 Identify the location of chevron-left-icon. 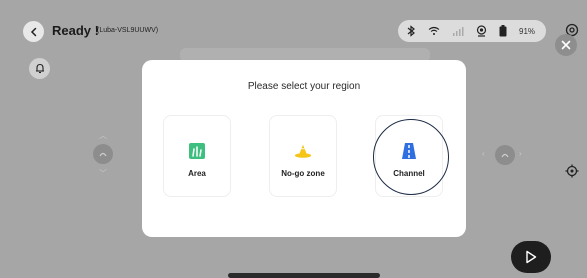
(33, 31).